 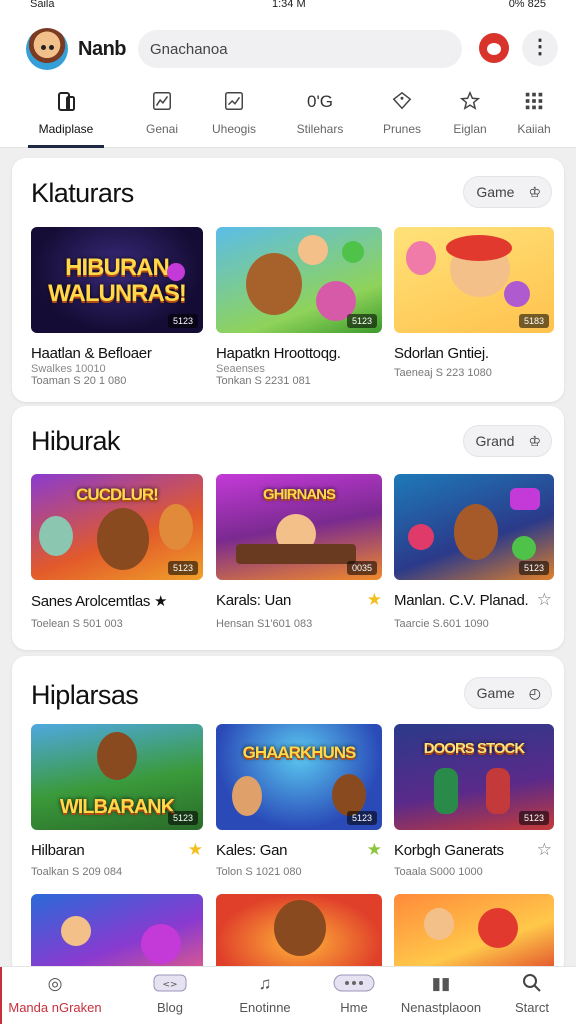 What do you see at coordinates (441, 995) in the screenshot?
I see `nav-item-nenastplaoon: ▮▮ Nenastplaoon` at bounding box center [441, 995].